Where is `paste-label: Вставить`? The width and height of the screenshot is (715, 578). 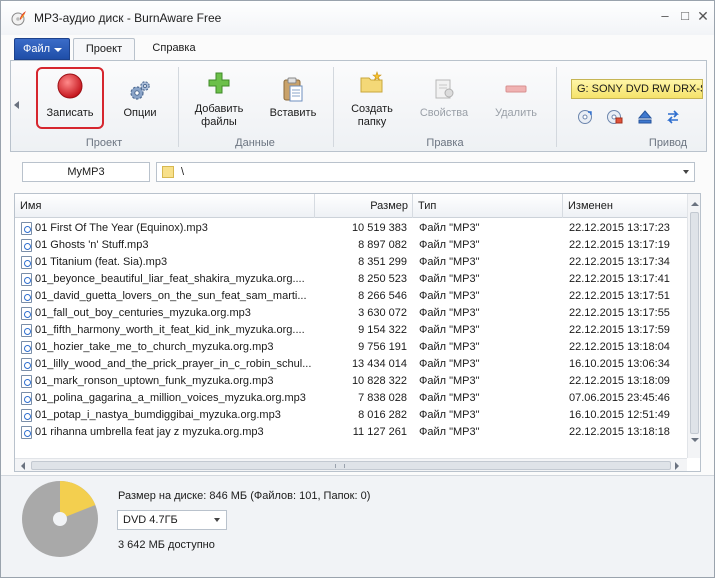 paste-label: Вставить is located at coordinates (293, 113).